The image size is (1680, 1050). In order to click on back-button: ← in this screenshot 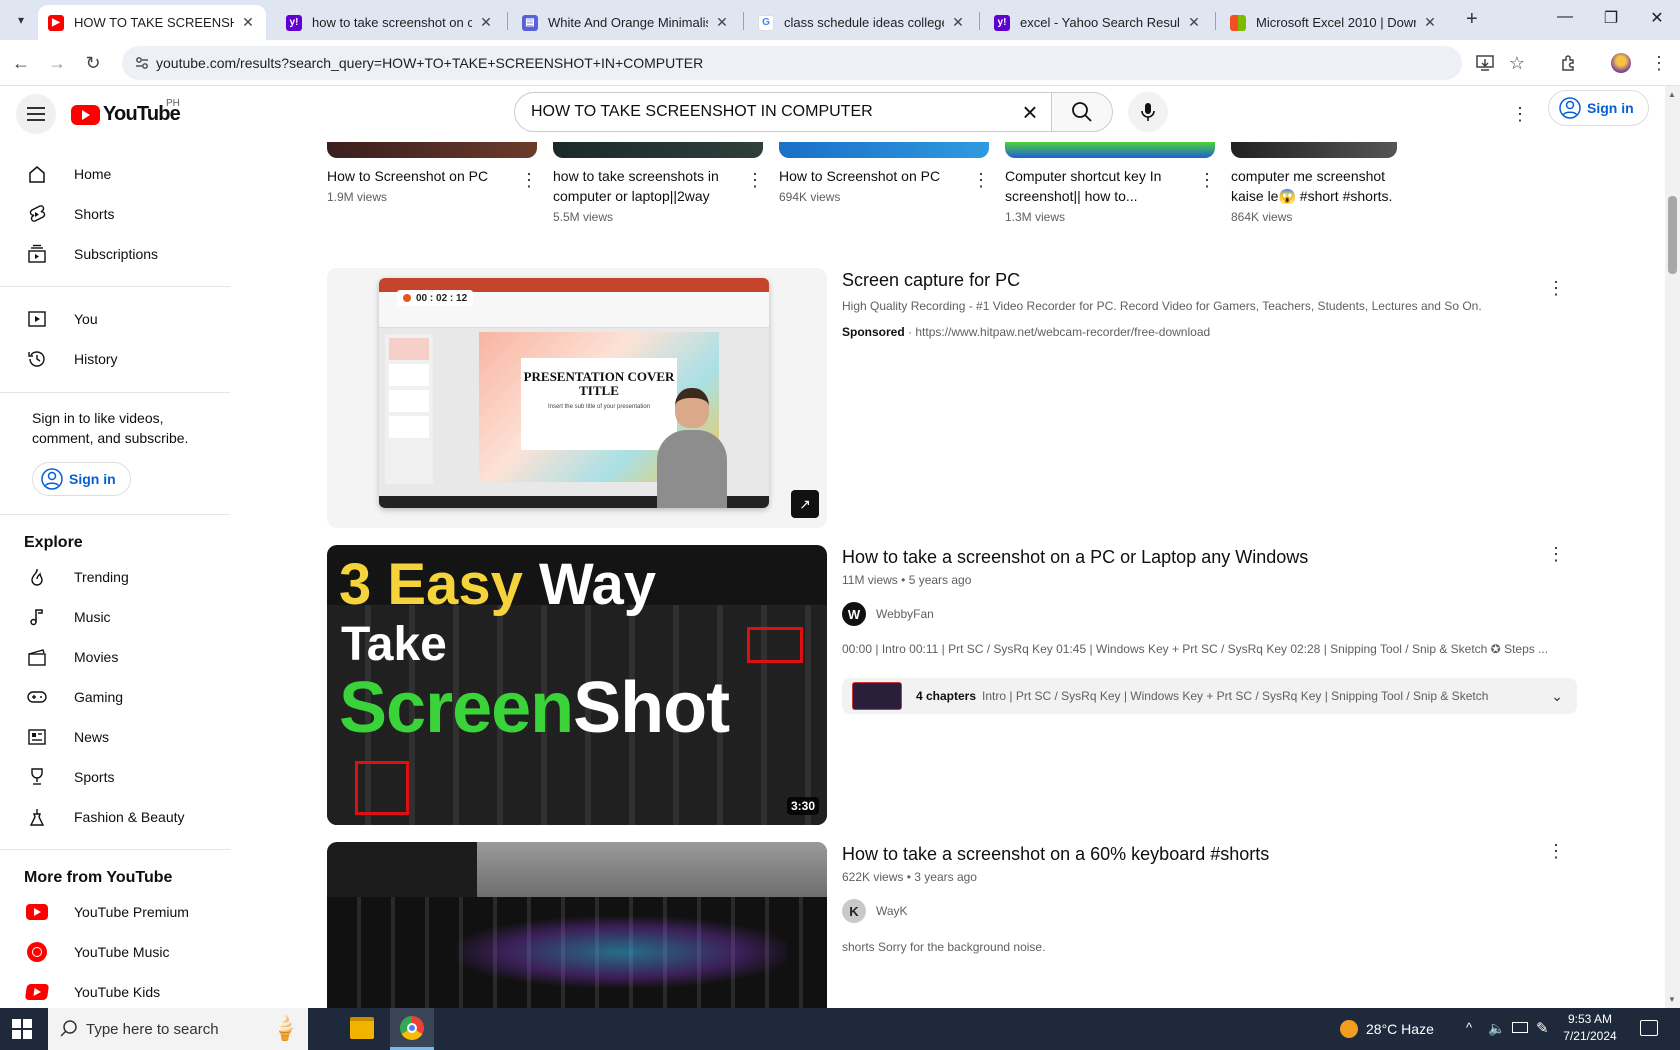, I will do `click(21, 63)`.